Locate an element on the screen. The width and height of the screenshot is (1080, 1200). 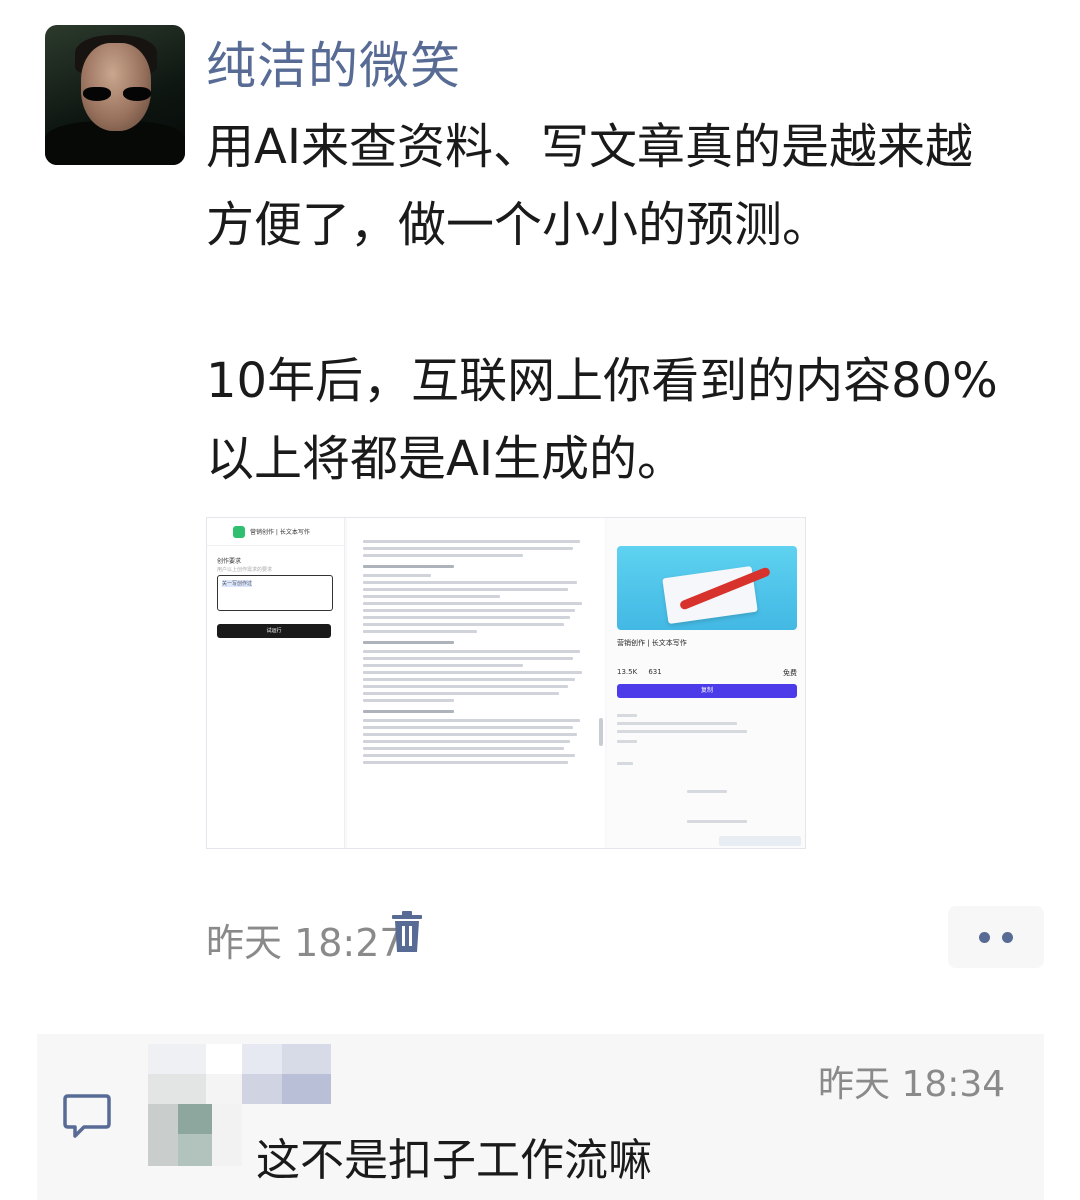
author-name: 纯洁的微笑 is located at coordinates (333, 62).